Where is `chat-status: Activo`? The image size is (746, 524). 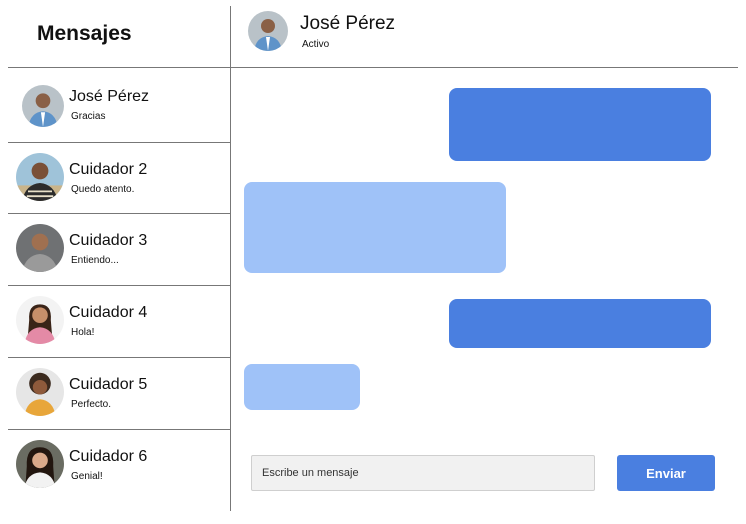 chat-status: Activo is located at coordinates (316, 44).